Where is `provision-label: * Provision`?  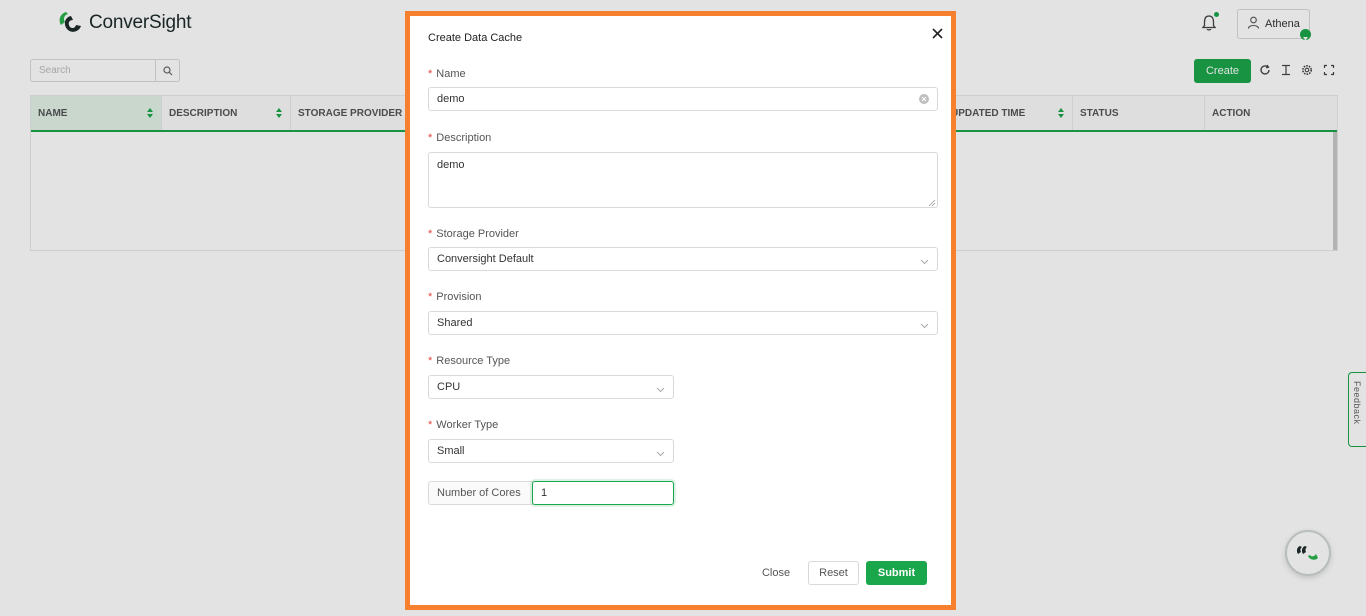 provision-label: * Provision is located at coordinates (455, 297).